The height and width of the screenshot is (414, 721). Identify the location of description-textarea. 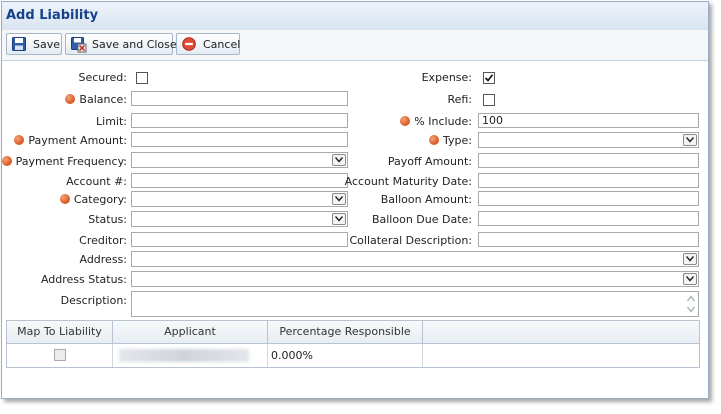
(415, 304).